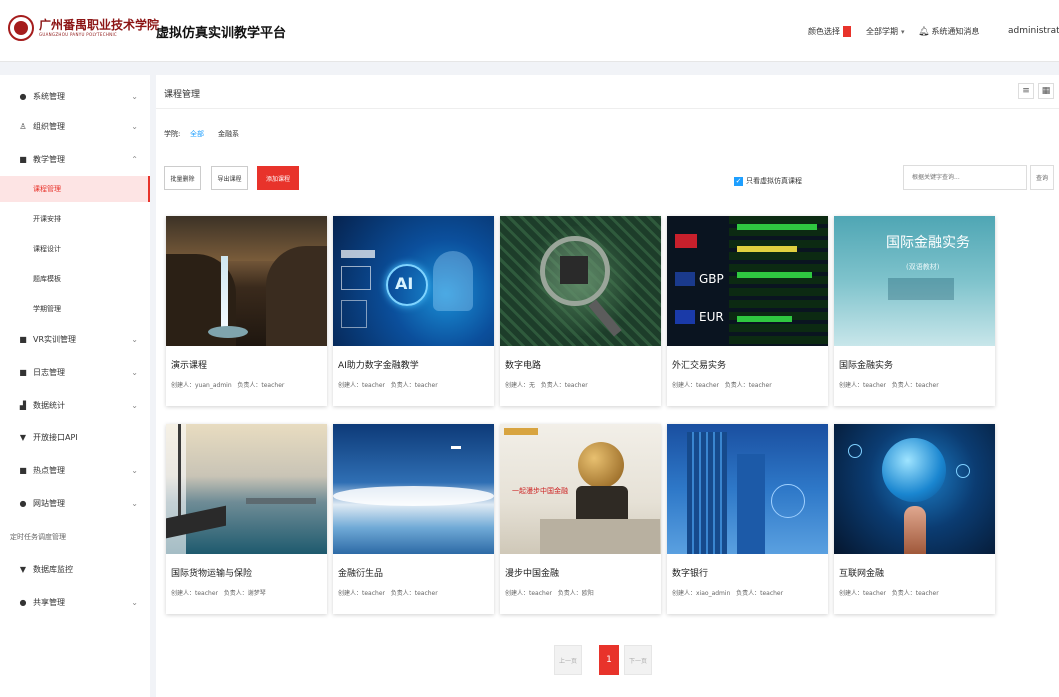 The height and width of the screenshot is (697, 1059). I want to click on sidebar-item-log: ■ 日志管理 ⌄, so click(75, 372).